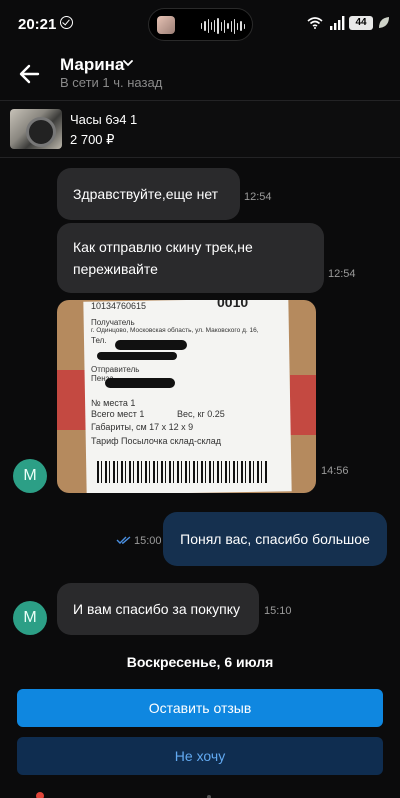 The image size is (400, 798). I want to click on check-circle-icon, so click(66, 22).